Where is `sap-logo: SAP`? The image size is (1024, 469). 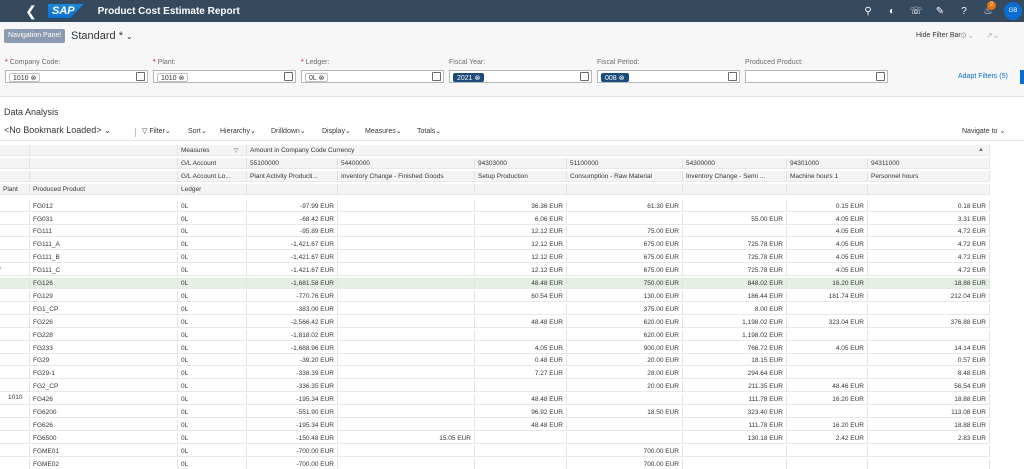 sap-logo: SAP is located at coordinates (66, 11).